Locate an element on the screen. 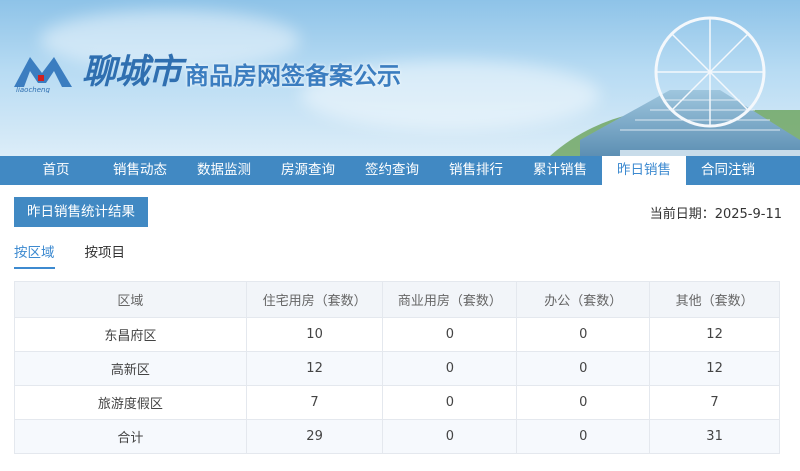  nav-listing-search: 房源查询 is located at coordinates (308, 170).